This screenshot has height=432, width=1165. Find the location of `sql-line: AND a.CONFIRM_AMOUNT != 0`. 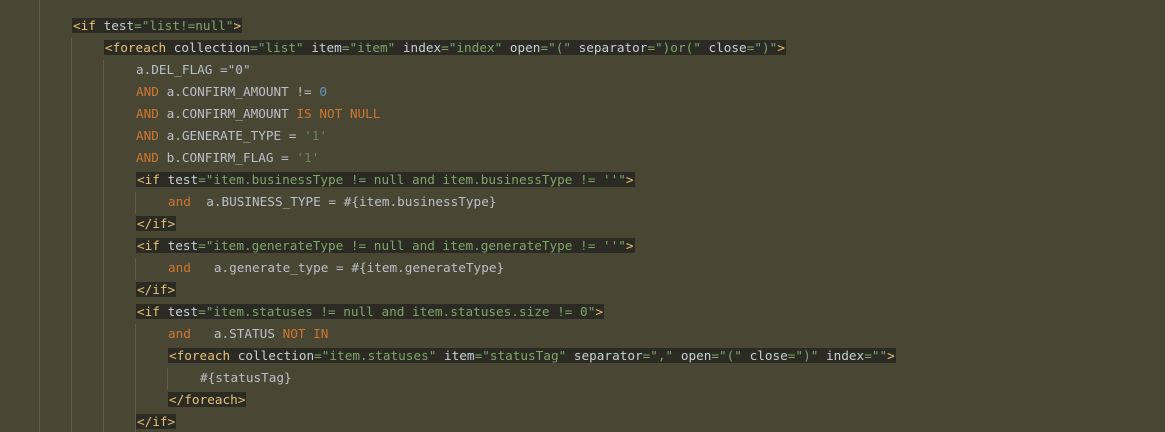

sql-line: AND a.CONFIRM_AMOUNT != 0 is located at coordinates (231, 91).